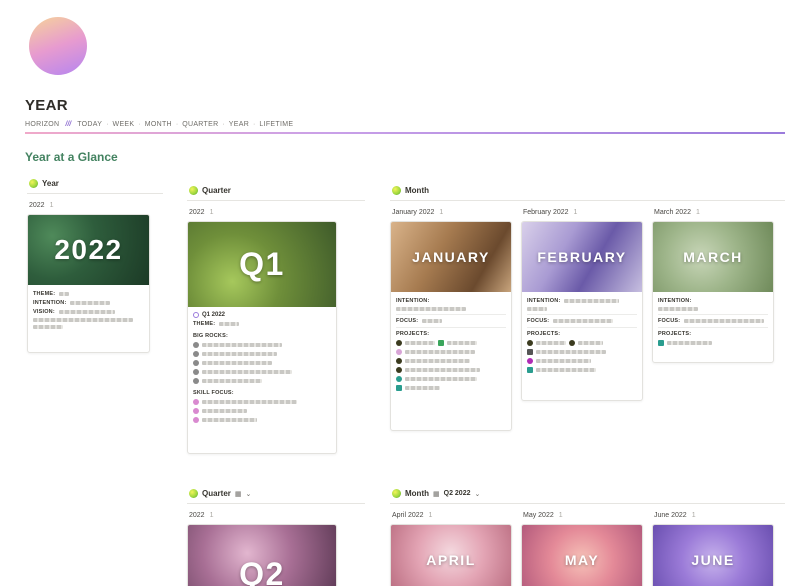  I want to click on group-label: May 2022 1, so click(543, 515).